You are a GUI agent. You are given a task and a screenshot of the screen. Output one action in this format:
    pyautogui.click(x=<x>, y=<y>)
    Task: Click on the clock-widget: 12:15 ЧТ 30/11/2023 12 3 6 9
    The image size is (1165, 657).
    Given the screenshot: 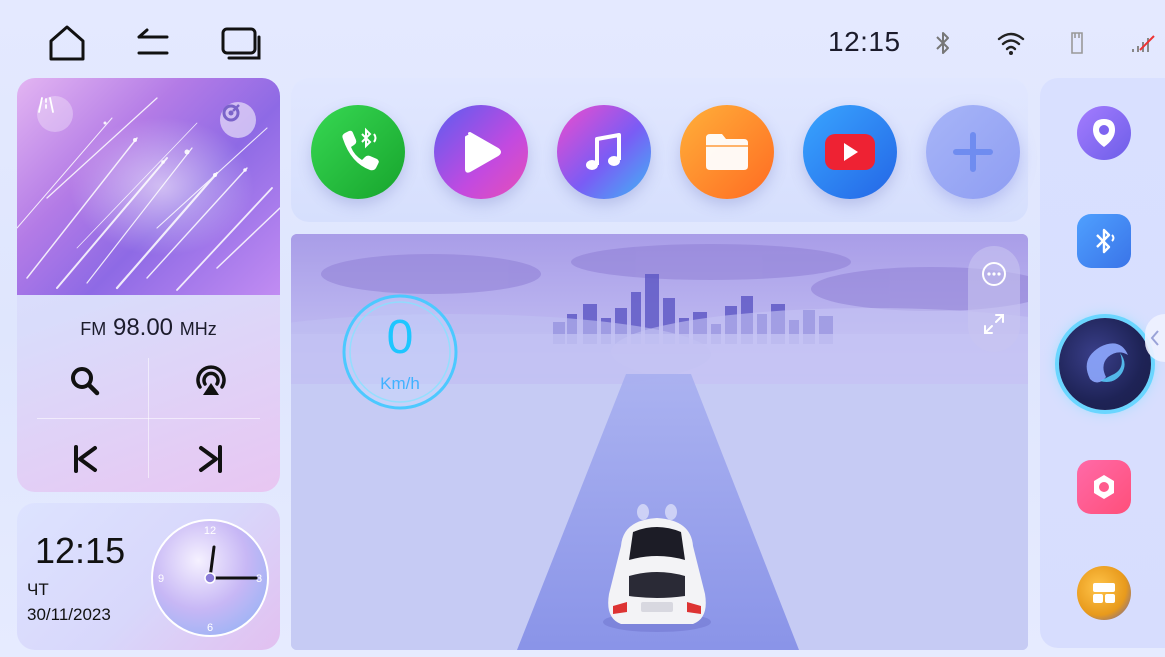 What is the action you would take?
    pyautogui.click(x=148, y=576)
    